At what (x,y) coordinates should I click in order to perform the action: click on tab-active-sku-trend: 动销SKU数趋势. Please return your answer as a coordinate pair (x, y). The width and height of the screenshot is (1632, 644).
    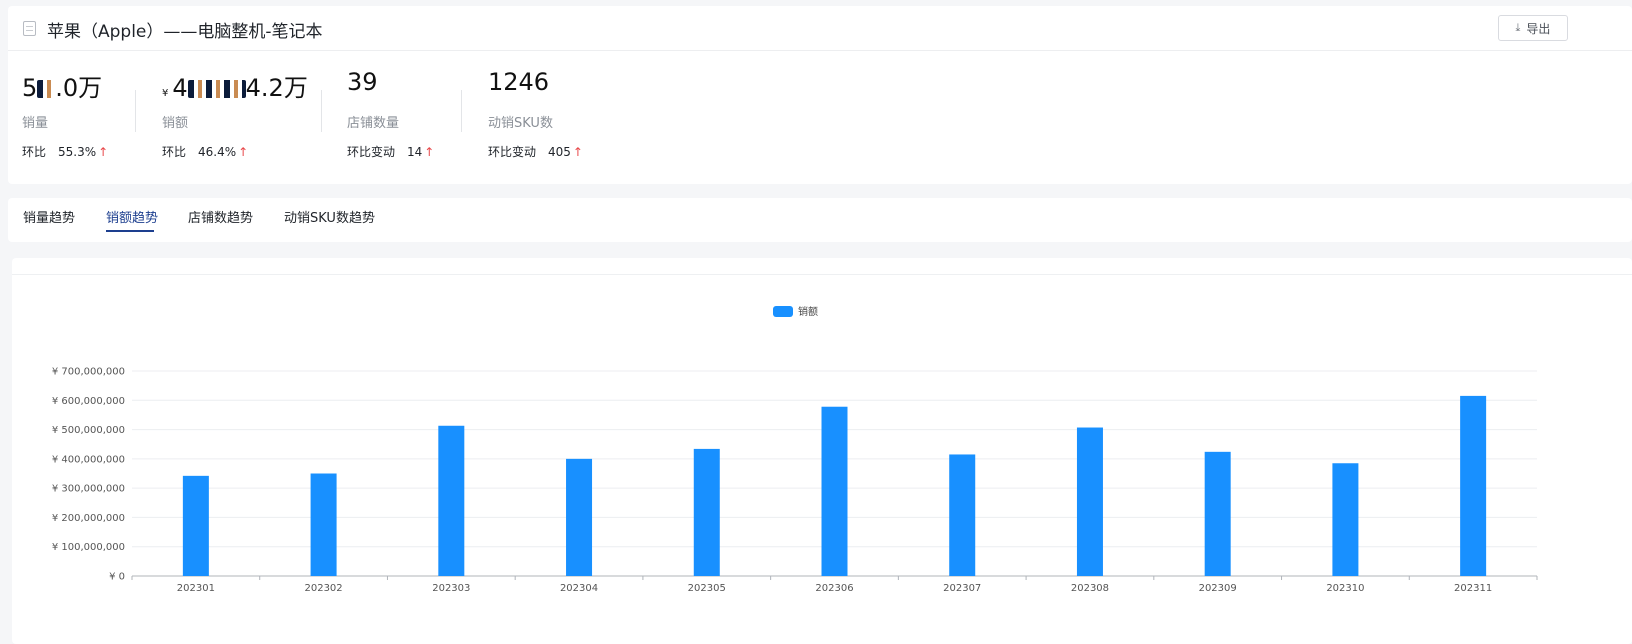
    Looking at the image, I should click on (329, 216).